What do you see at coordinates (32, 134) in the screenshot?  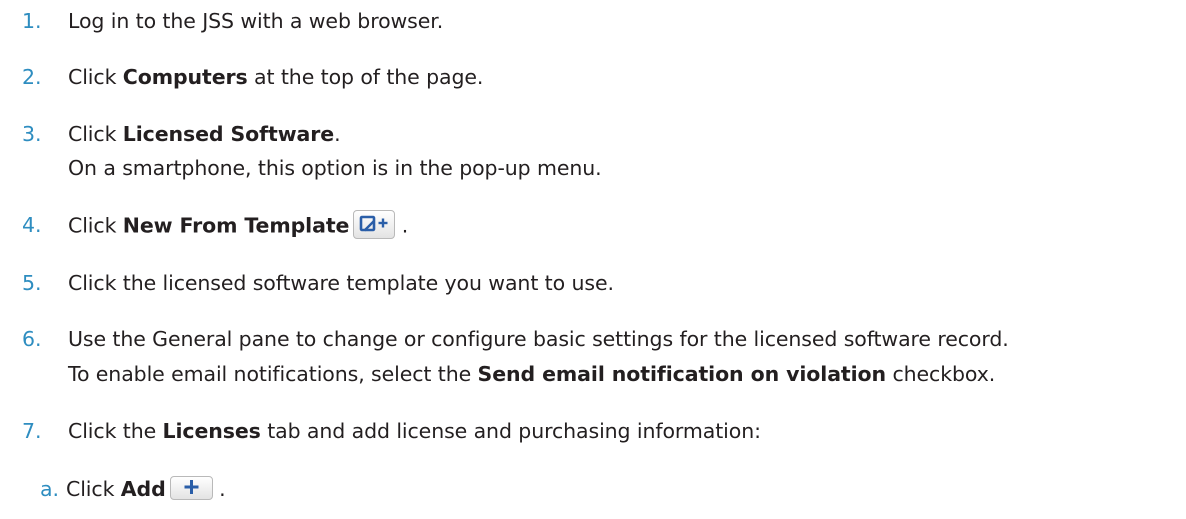 I see `step-number: 3.` at bounding box center [32, 134].